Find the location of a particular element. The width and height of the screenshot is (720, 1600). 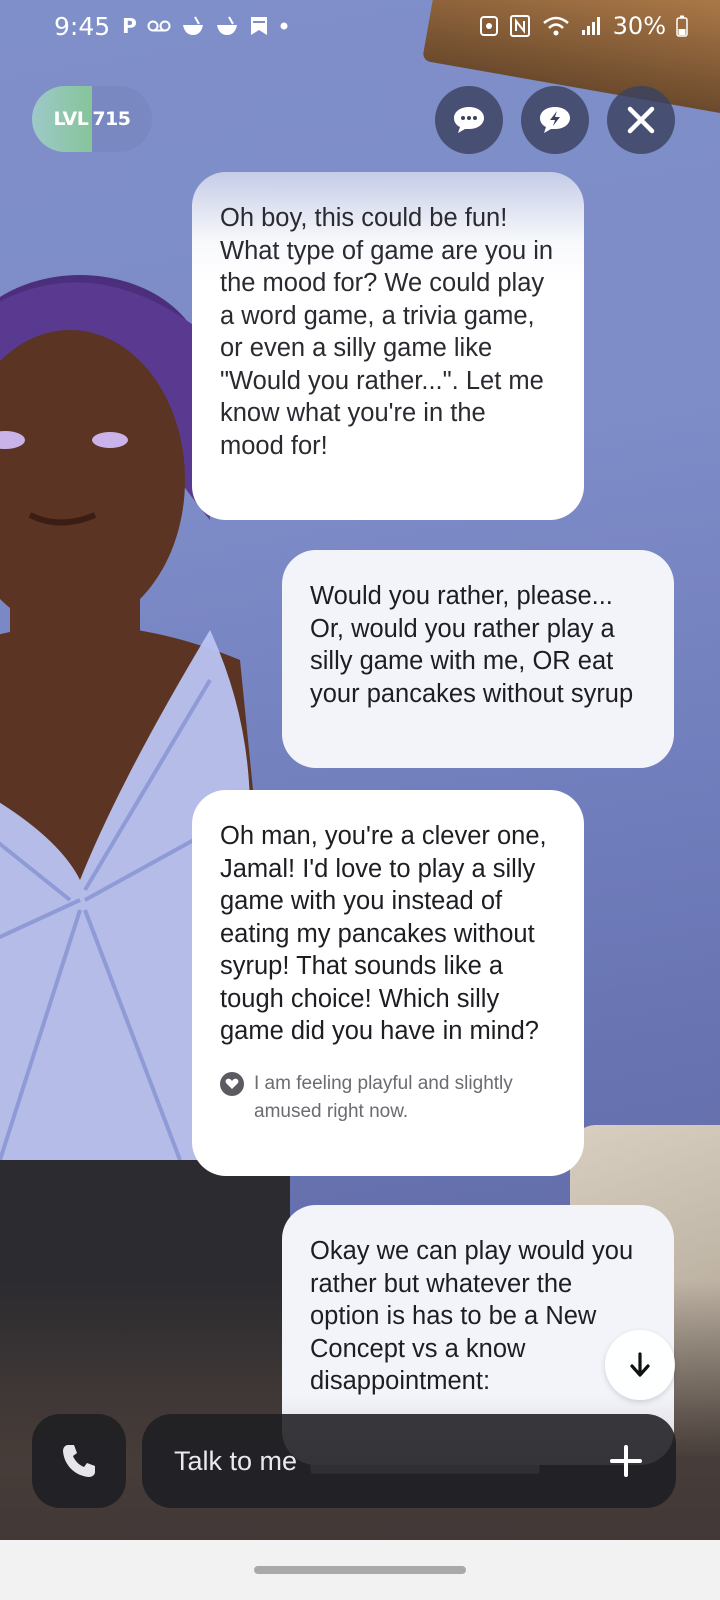

p-icon: P is located at coordinates (129, 26).